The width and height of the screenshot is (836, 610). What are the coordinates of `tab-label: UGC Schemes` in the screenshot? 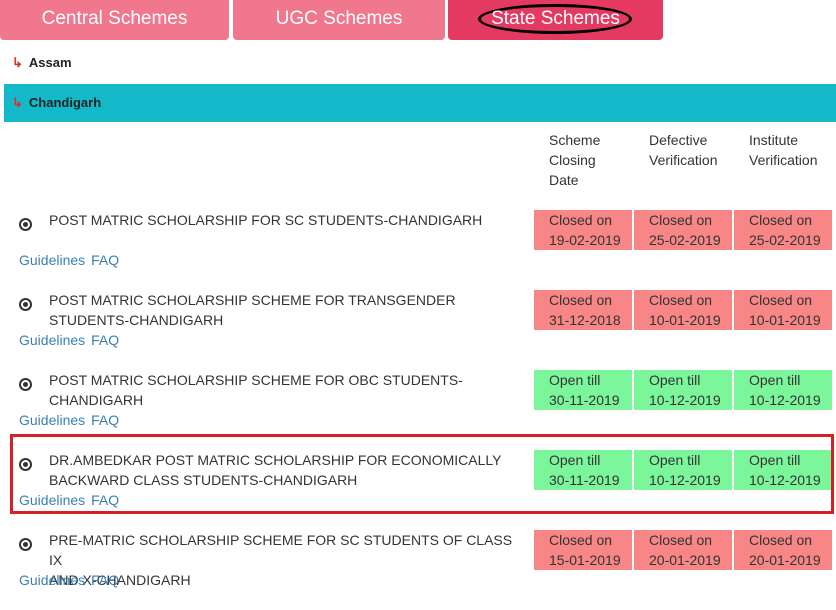 It's located at (339, 18).